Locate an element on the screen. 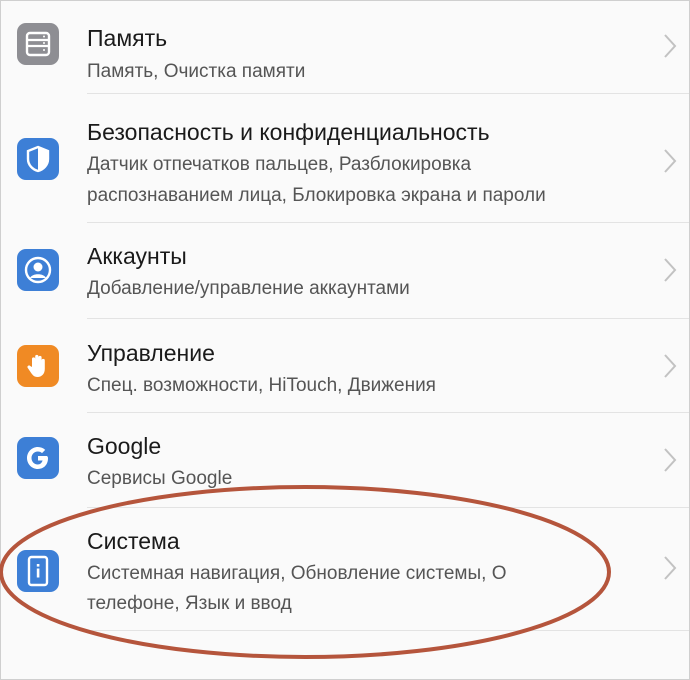 This screenshot has height=680, width=690. phone-info-icon is located at coordinates (38, 571).